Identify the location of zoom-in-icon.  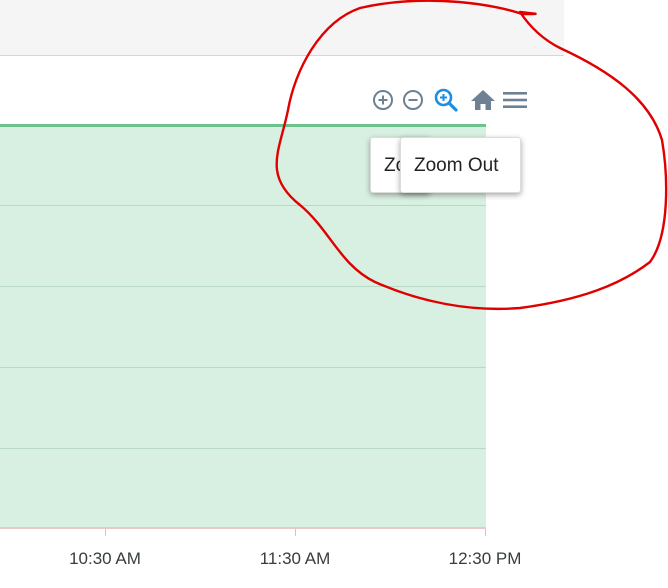
(383, 100).